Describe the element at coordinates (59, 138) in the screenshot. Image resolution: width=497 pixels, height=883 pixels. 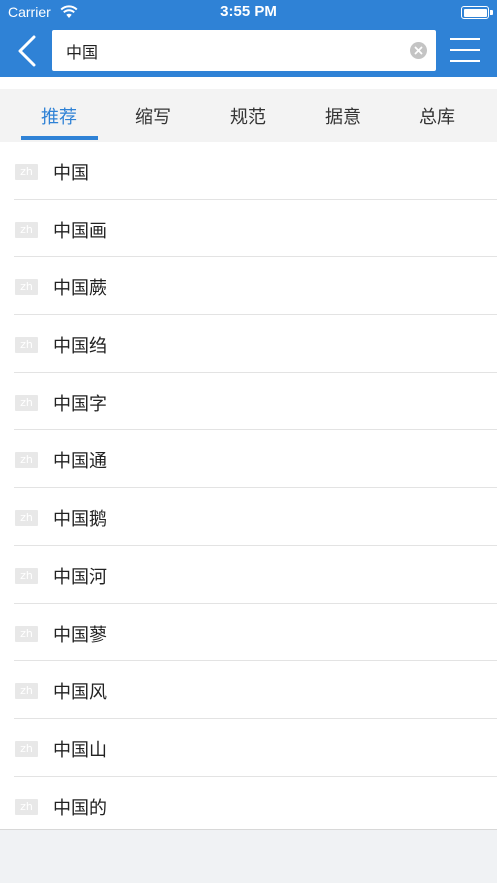
I see `active-tab-indicator` at that location.